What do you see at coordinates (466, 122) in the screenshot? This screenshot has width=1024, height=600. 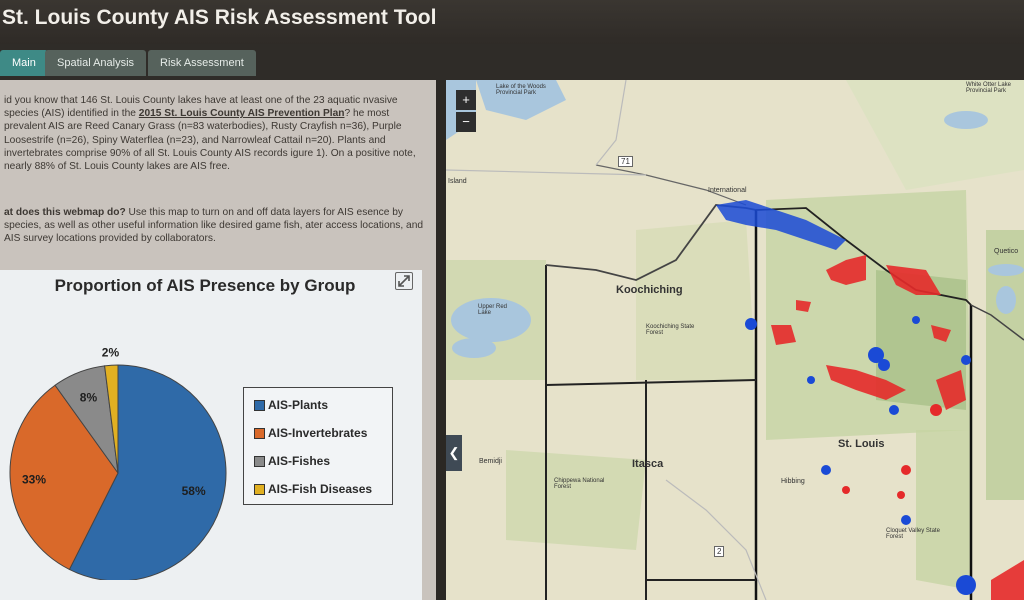 I see `zoom-out-button: −` at bounding box center [466, 122].